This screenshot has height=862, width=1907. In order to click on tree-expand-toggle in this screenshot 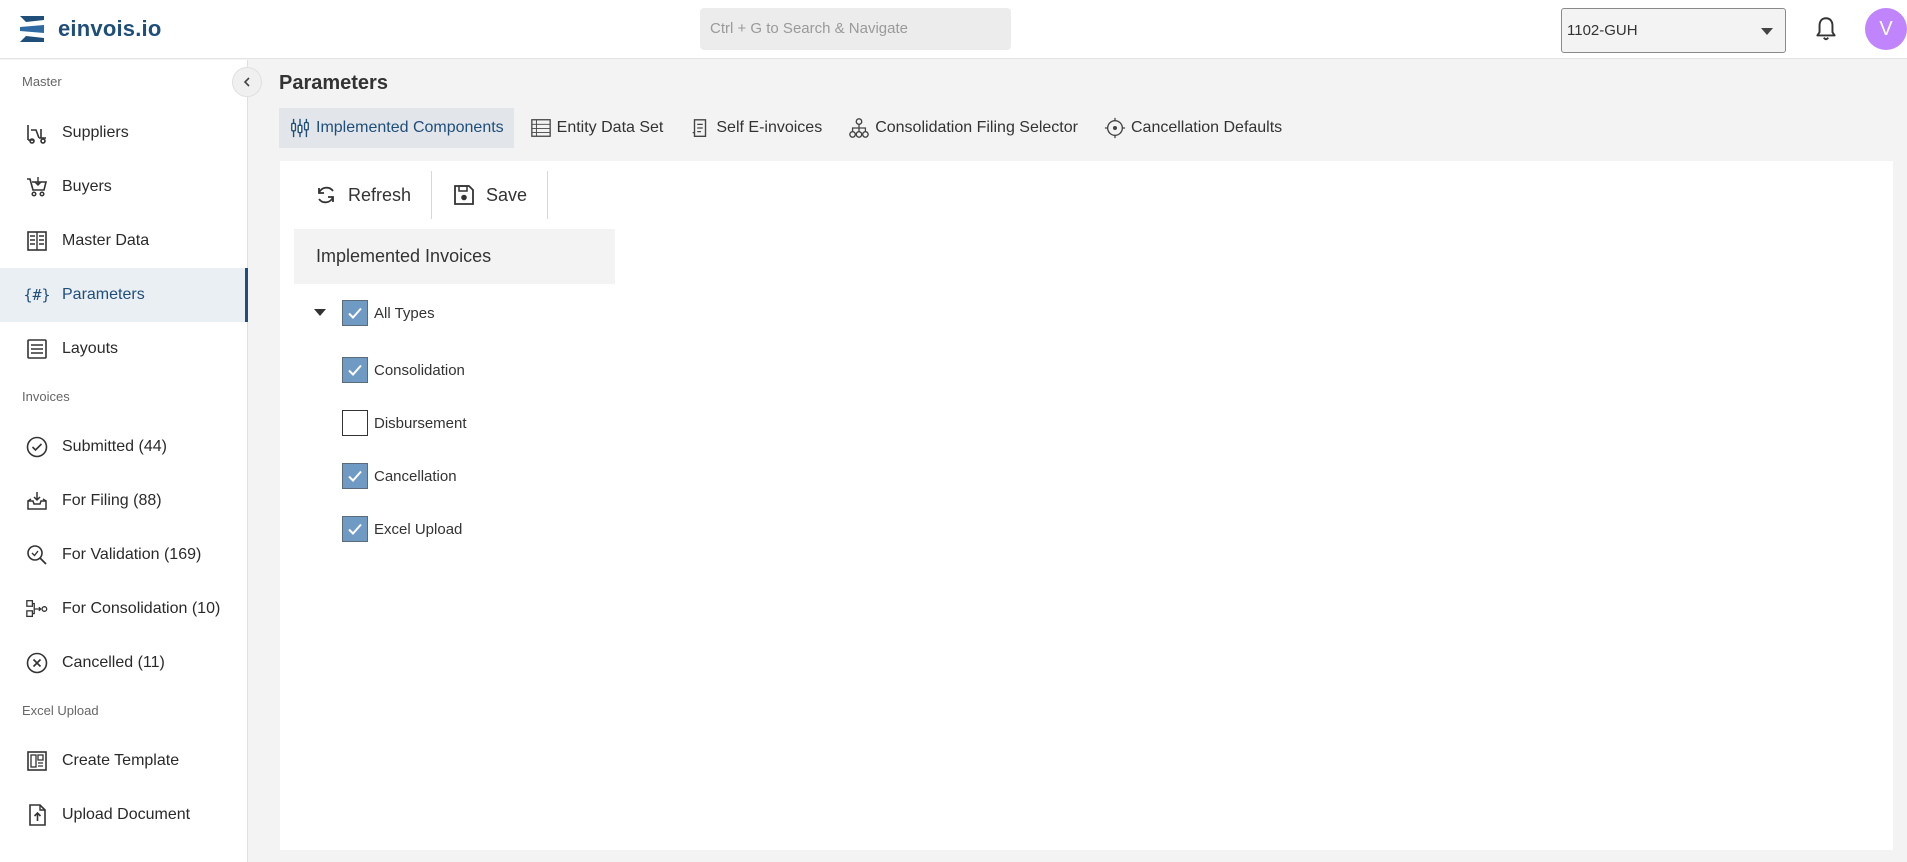, I will do `click(320, 312)`.